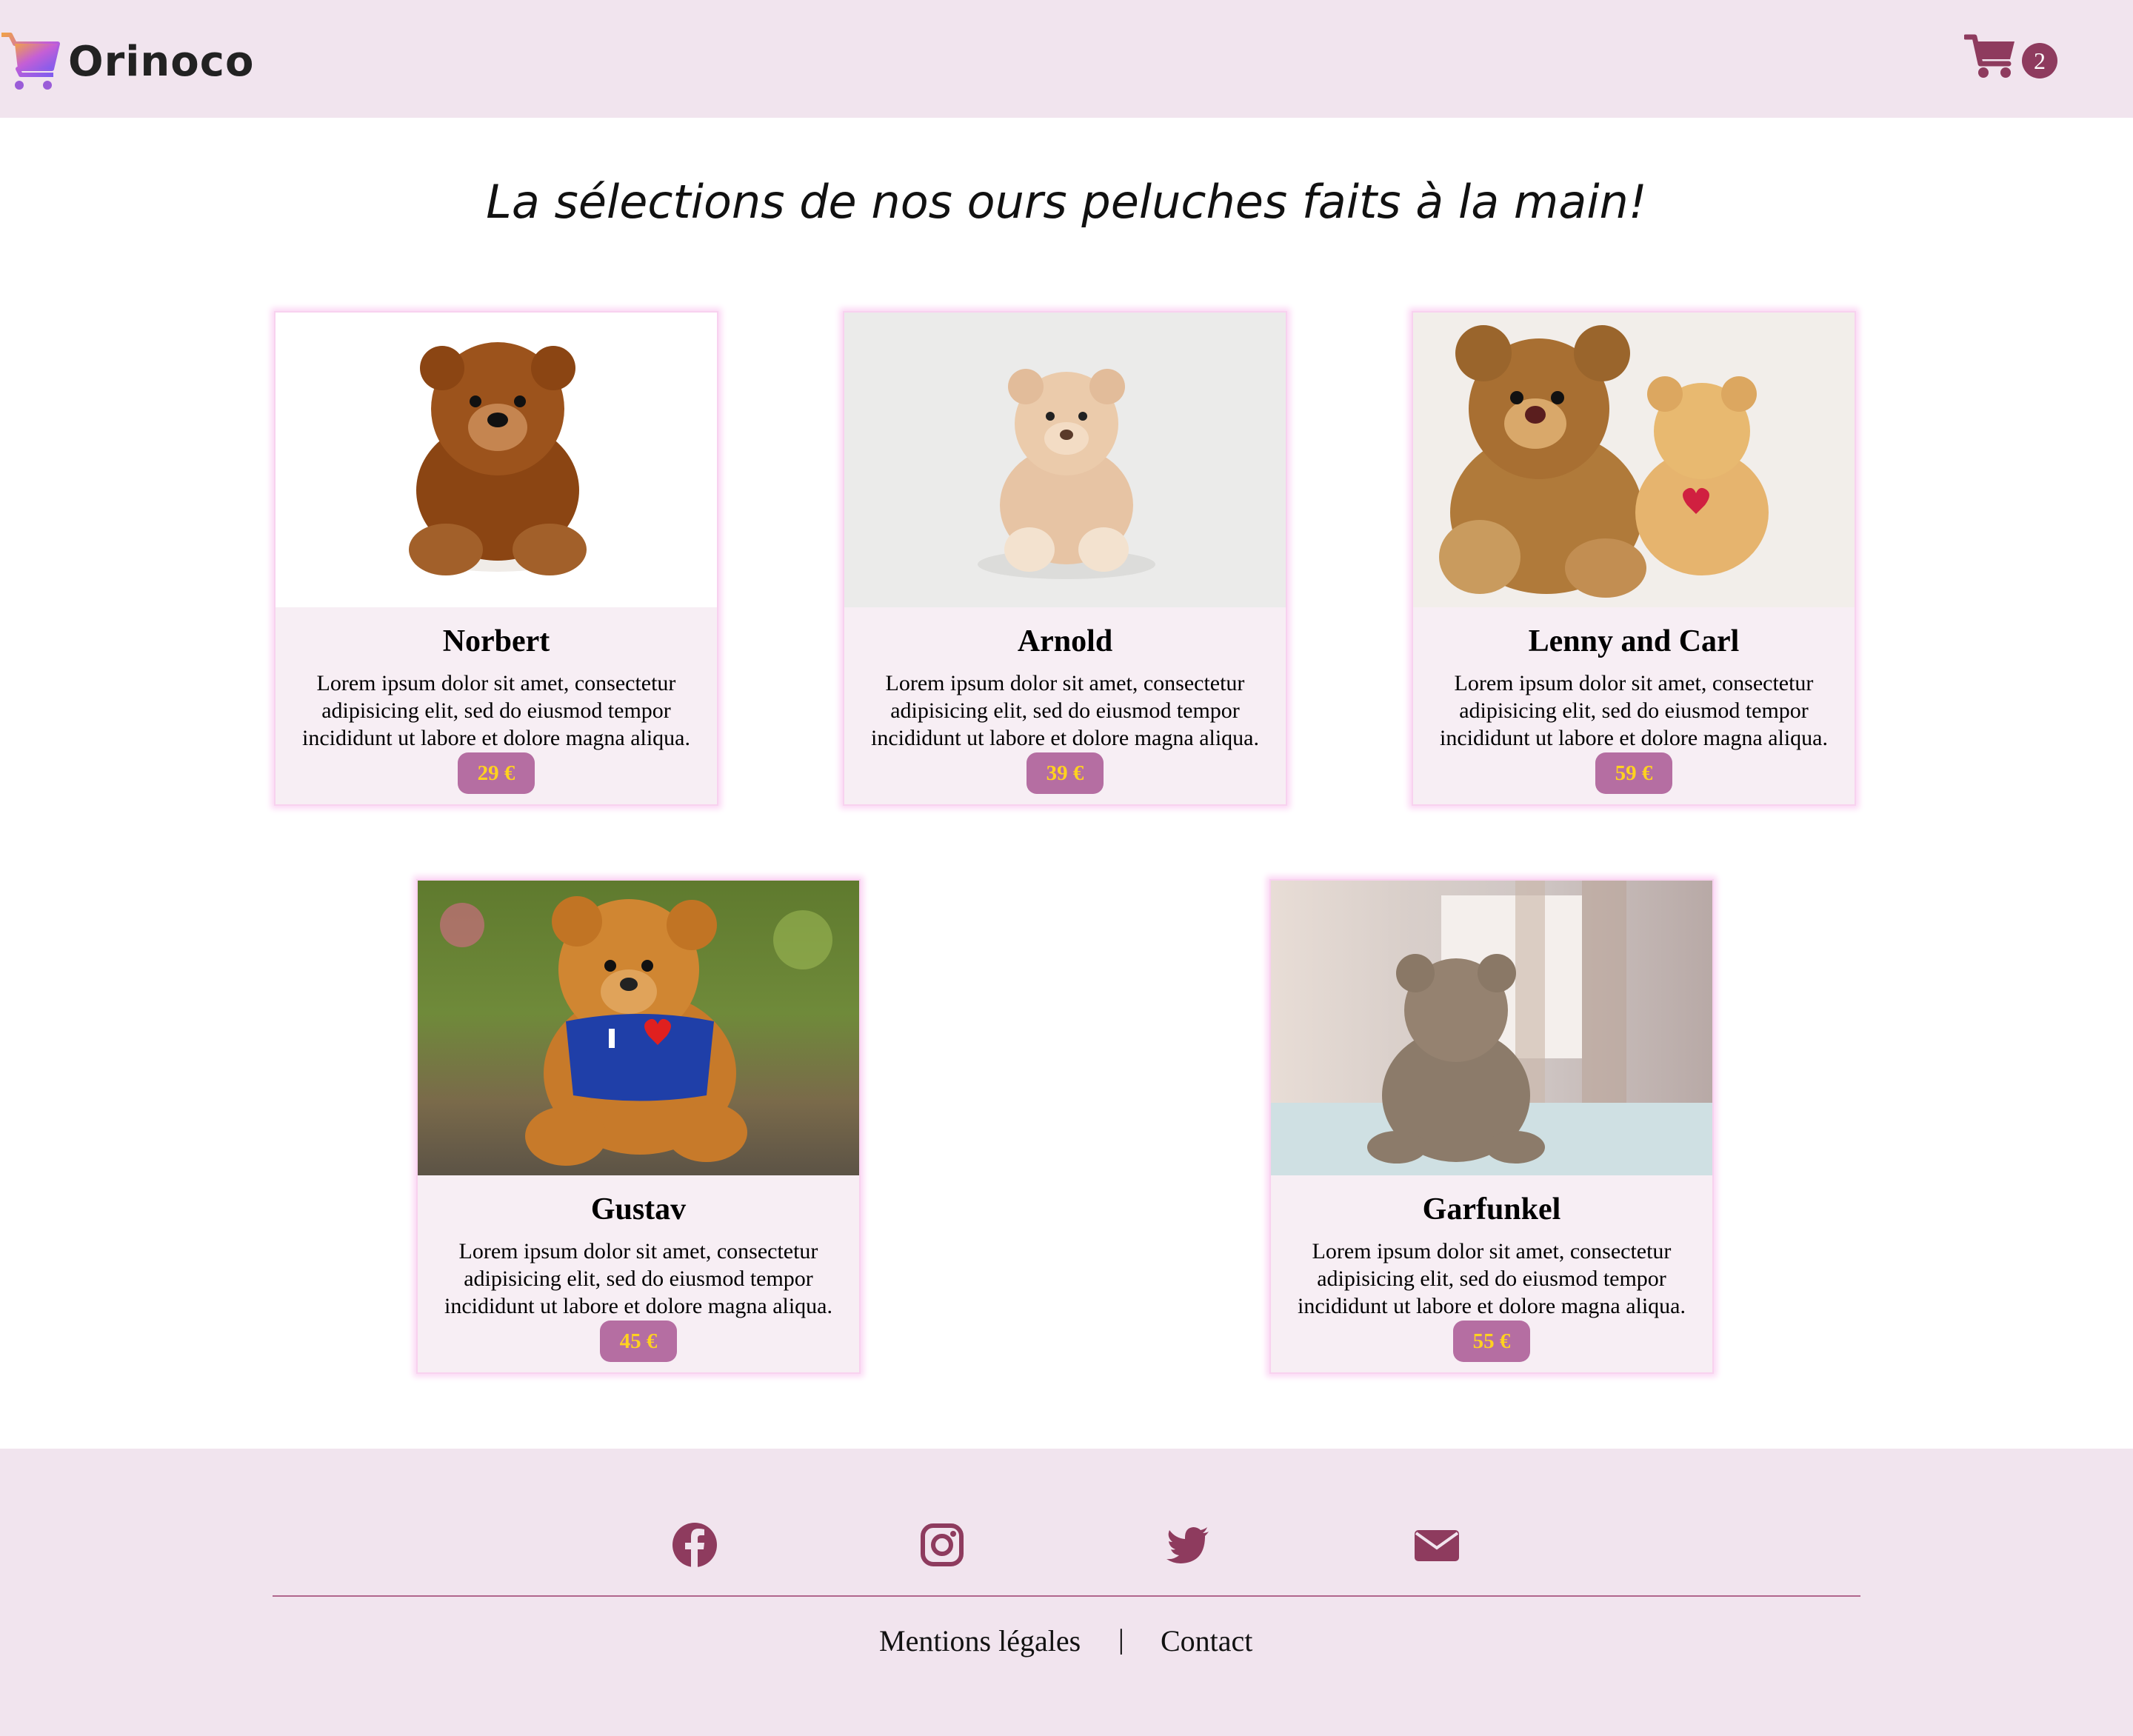 This screenshot has height=1736, width=2133. What do you see at coordinates (1065, 773) in the screenshot?
I see `product-price: 39 €` at bounding box center [1065, 773].